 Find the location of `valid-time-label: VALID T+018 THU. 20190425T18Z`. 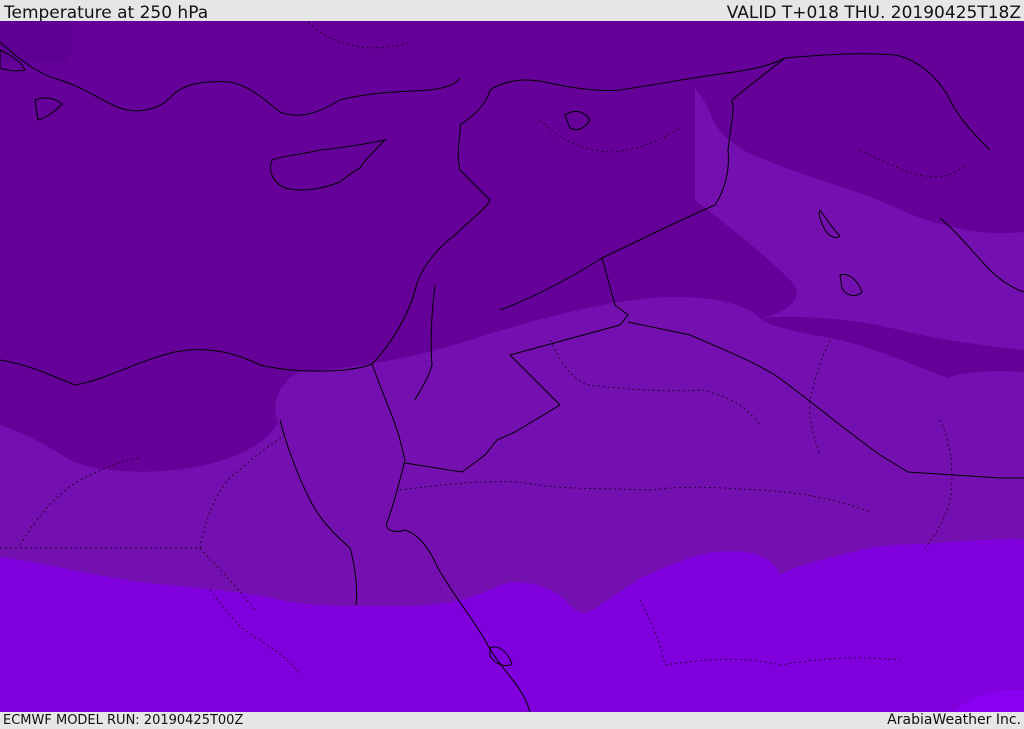

valid-time-label: VALID T+018 THU. 20190425T18Z is located at coordinates (873, 13).